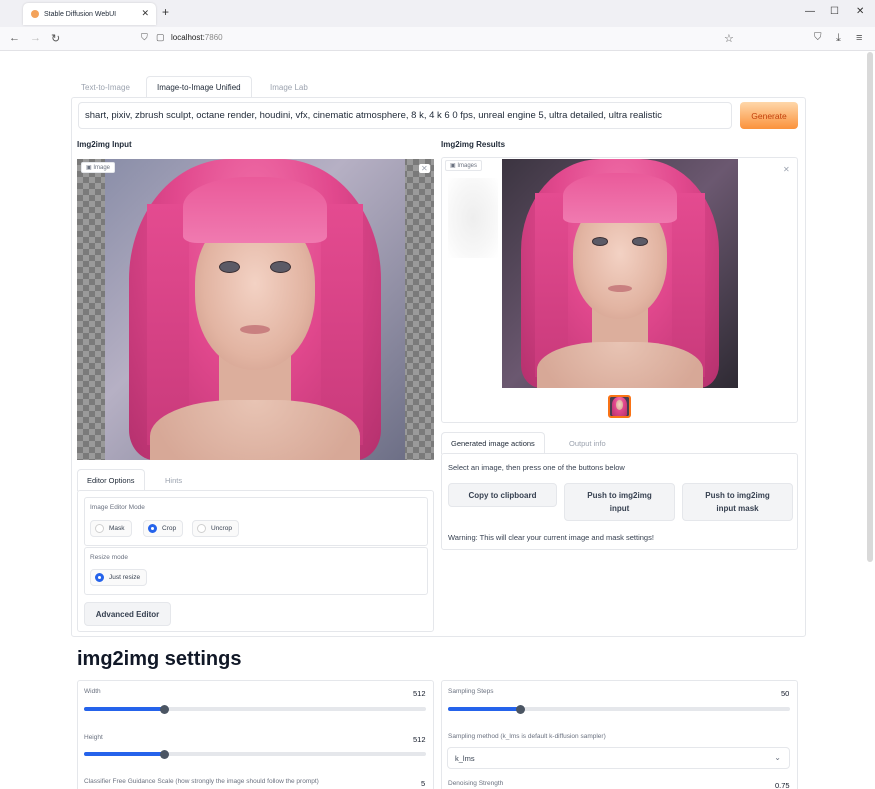 This screenshot has height=789, width=875. I want to click on chevron-down-icon: ⌄, so click(777, 757).